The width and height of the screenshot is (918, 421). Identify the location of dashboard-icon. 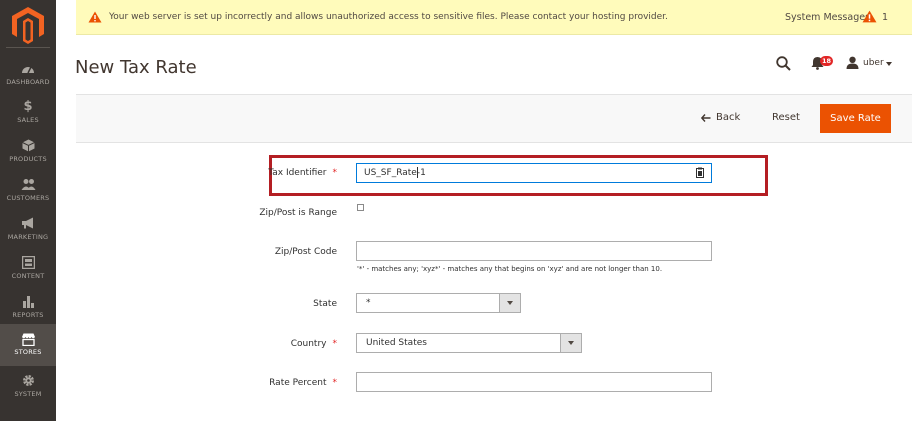
(28, 68).